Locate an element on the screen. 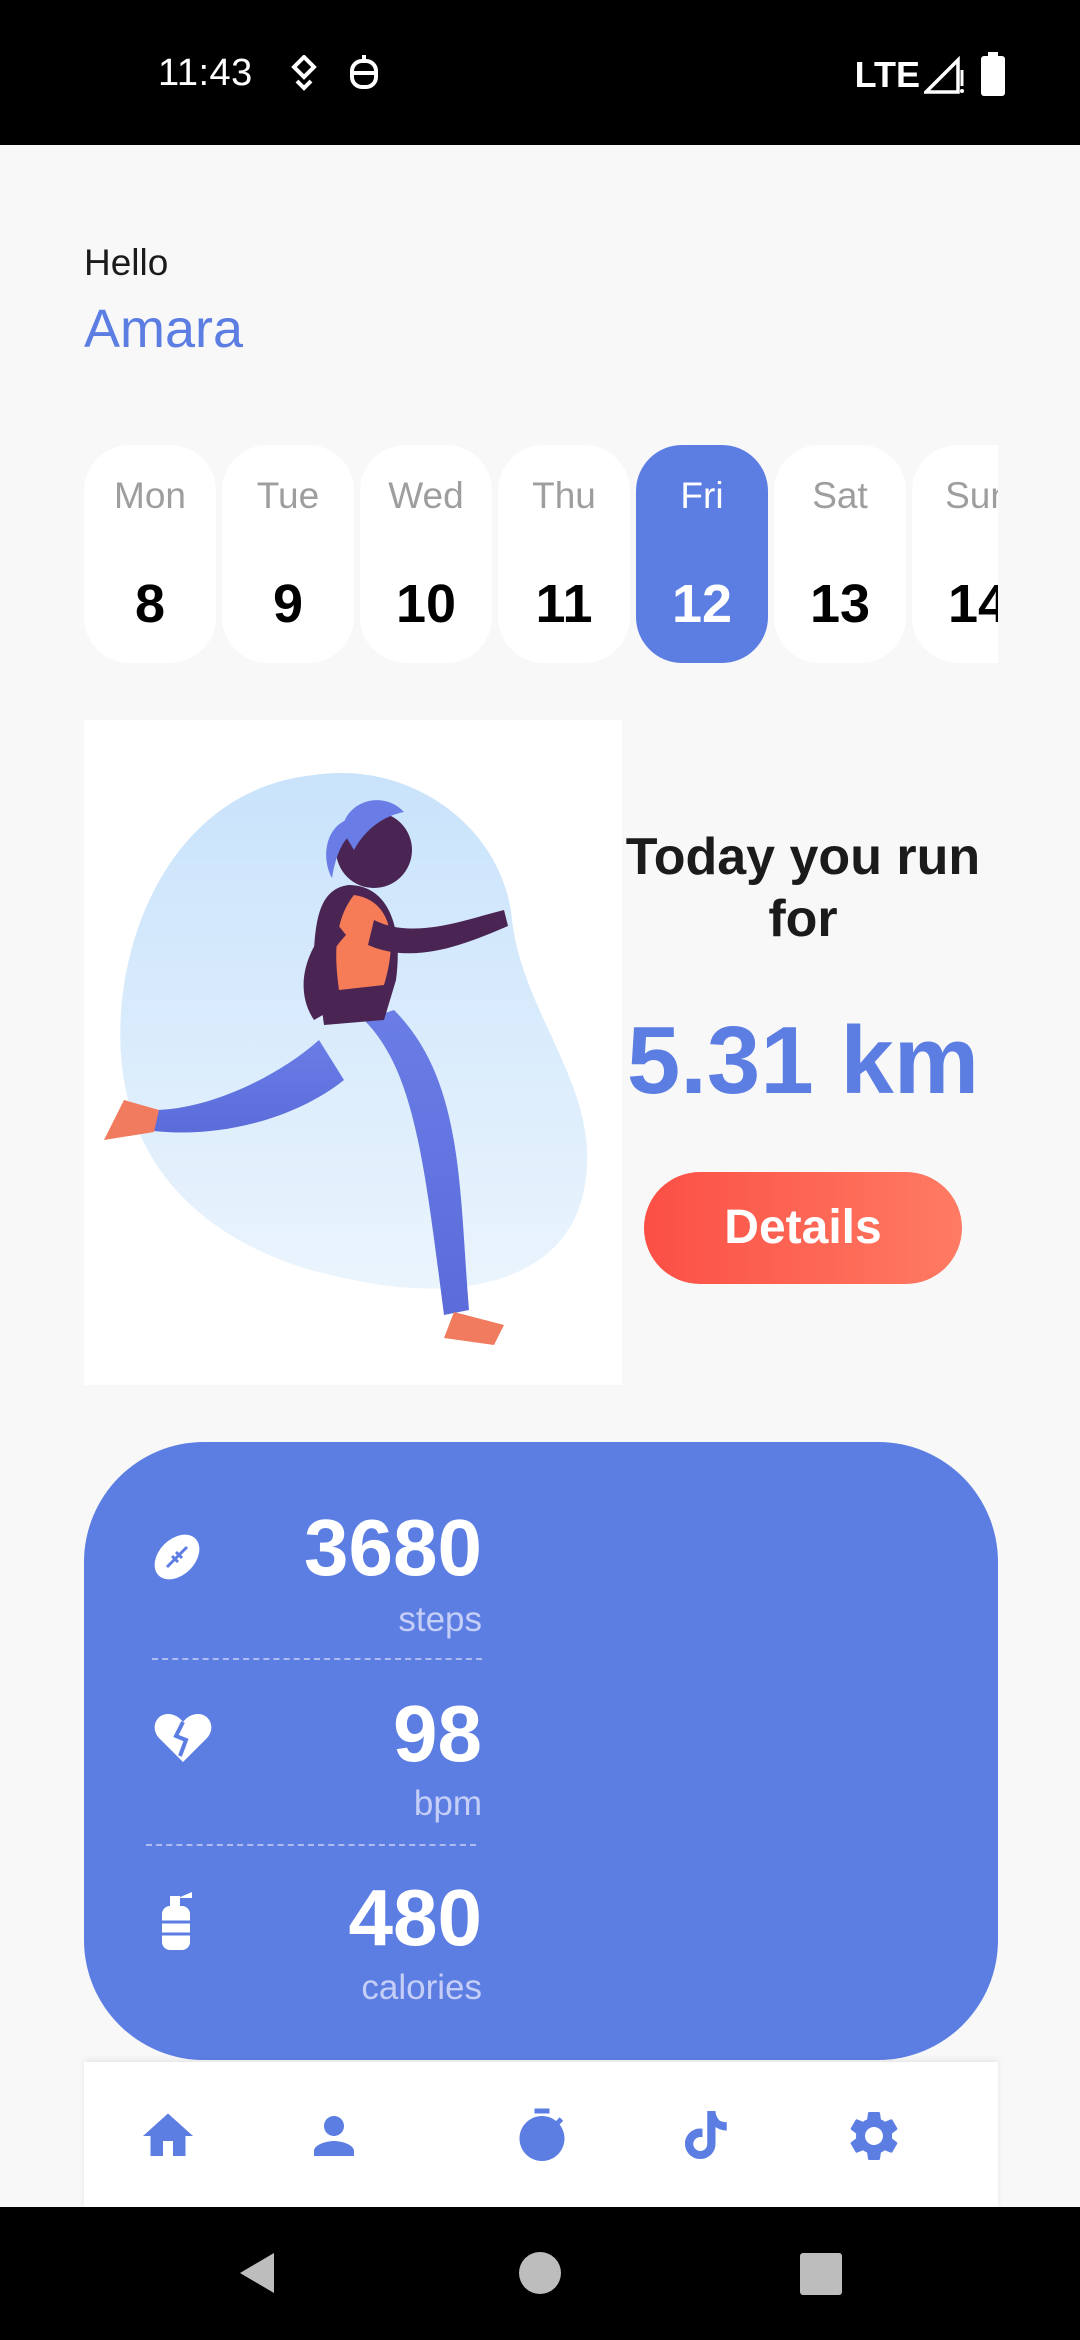 The height and width of the screenshot is (2340, 1080). home-button-icon is located at coordinates (540, 2273).